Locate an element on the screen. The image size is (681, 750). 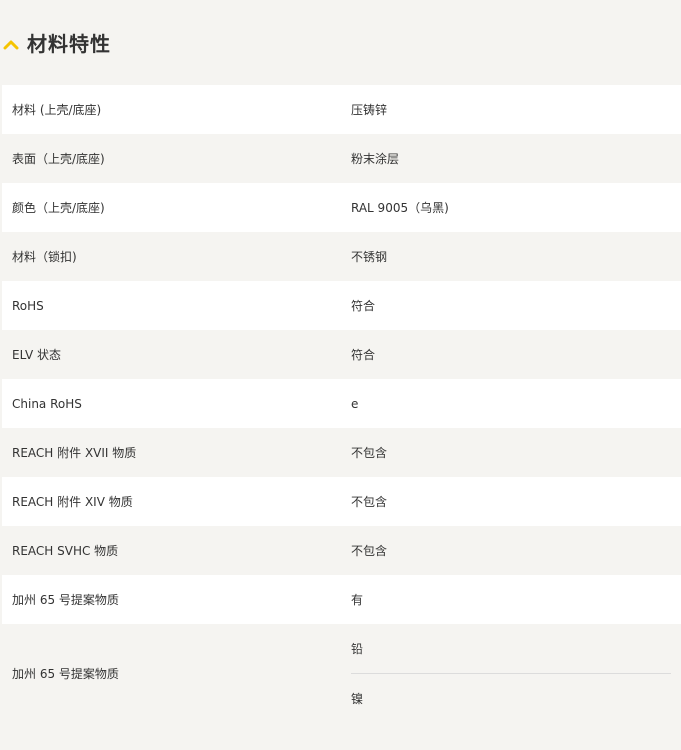
table-row: 材料（锁扣) 不锈钢 is located at coordinates (341, 256).